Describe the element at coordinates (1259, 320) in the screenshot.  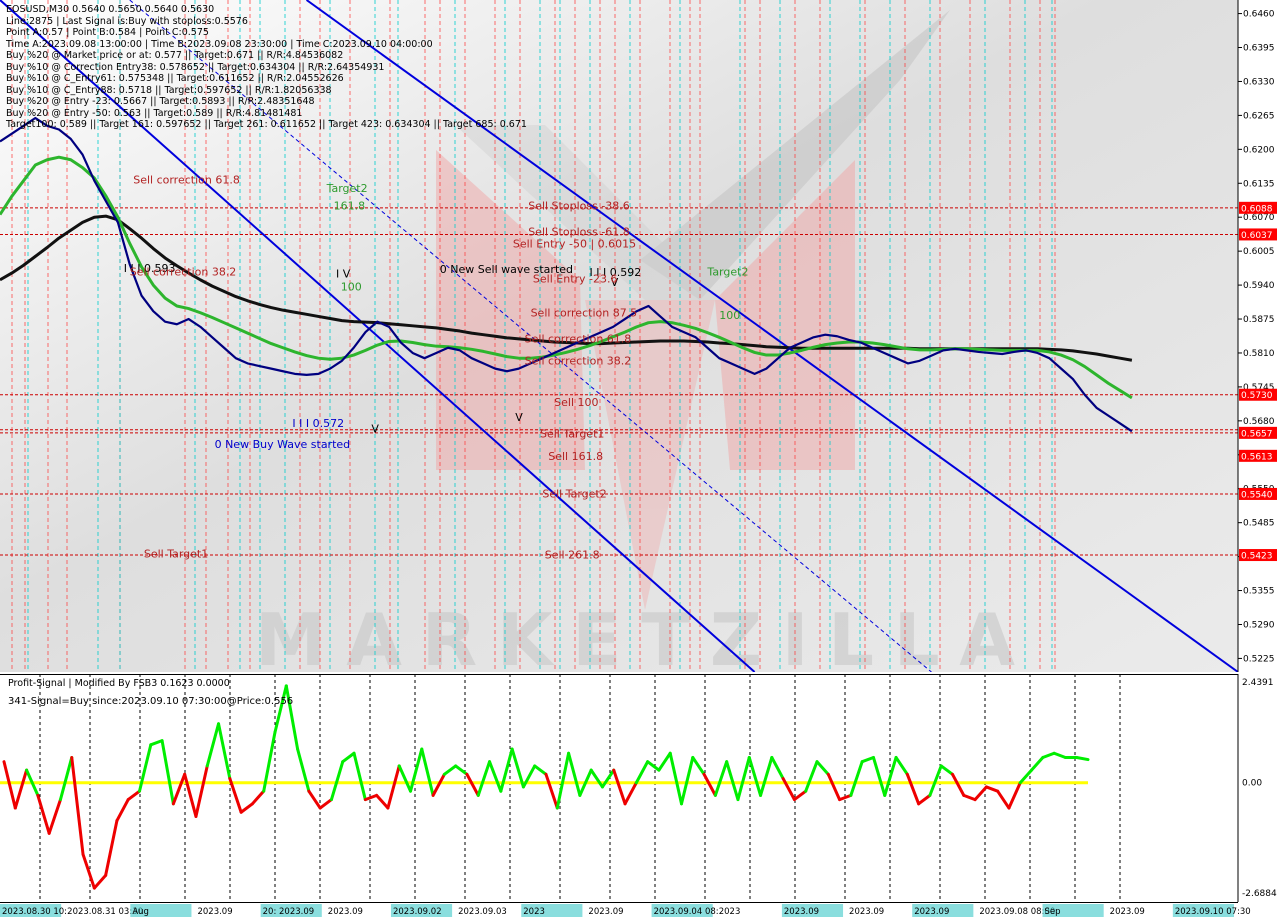
I see `price-tick-label: 0.5875` at that location.